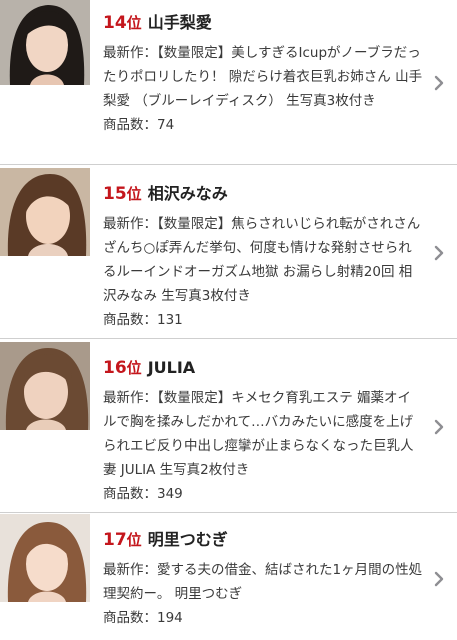 The width and height of the screenshot is (457, 640). Describe the element at coordinates (188, 539) in the screenshot. I see `actress-name: 明里つむぎ` at that location.